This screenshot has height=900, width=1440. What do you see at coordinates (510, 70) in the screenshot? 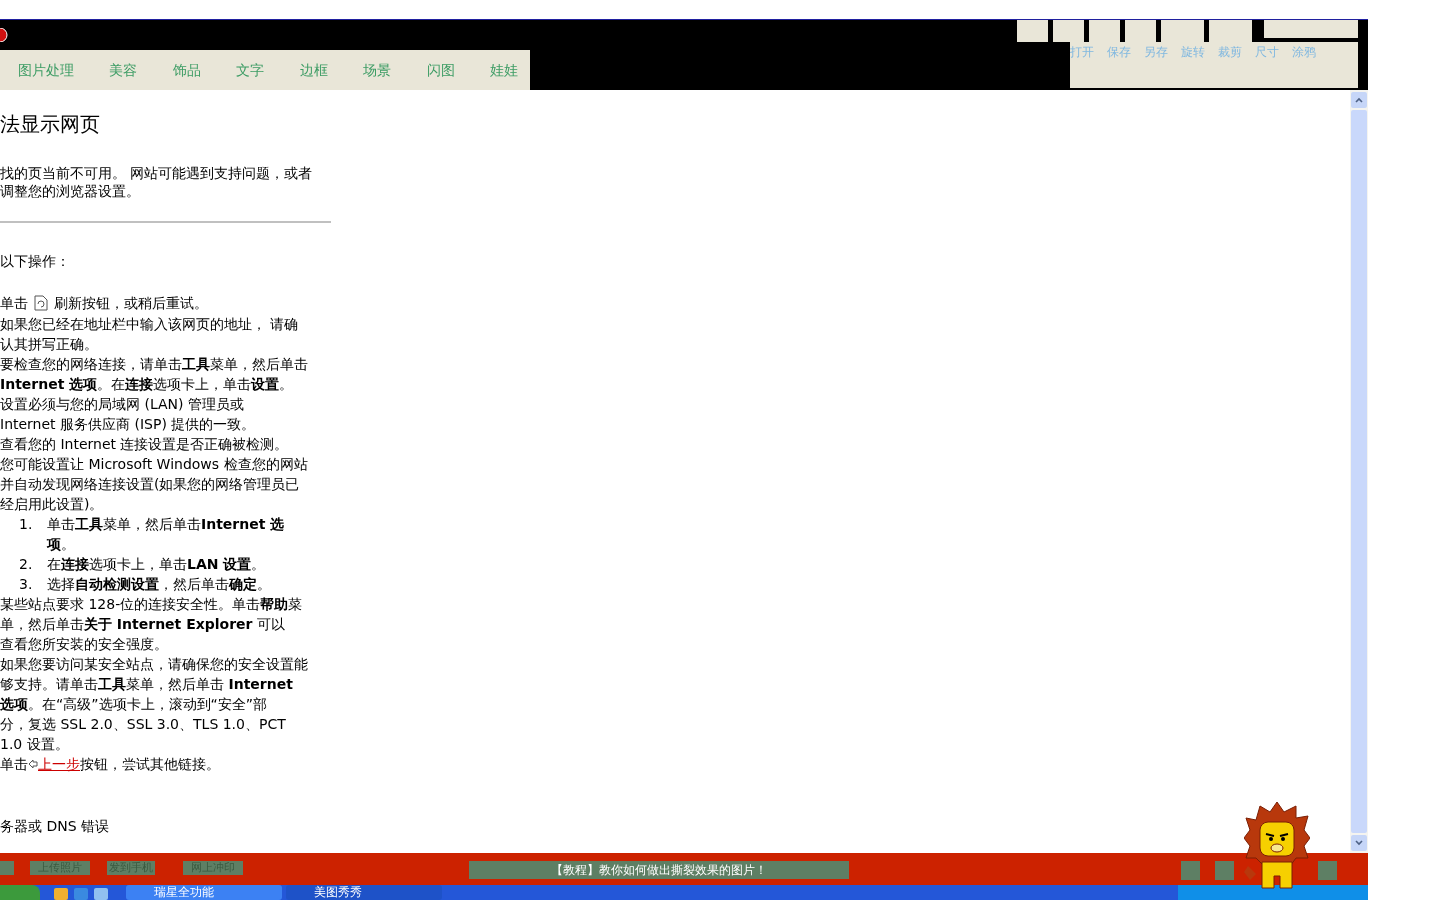
I see `nav-tab: 娃娃` at bounding box center [510, 70].